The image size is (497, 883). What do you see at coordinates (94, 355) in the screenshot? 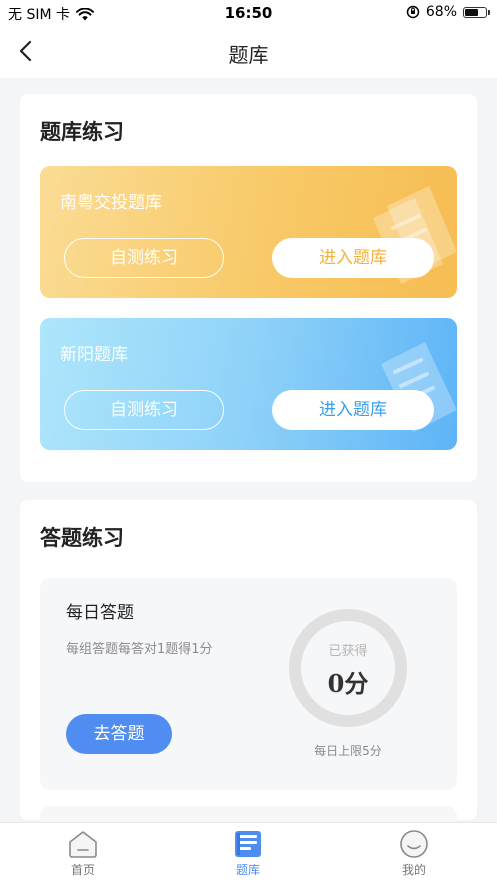
I see `bank-name: 新阳题库` at bounding box center [94, 355].